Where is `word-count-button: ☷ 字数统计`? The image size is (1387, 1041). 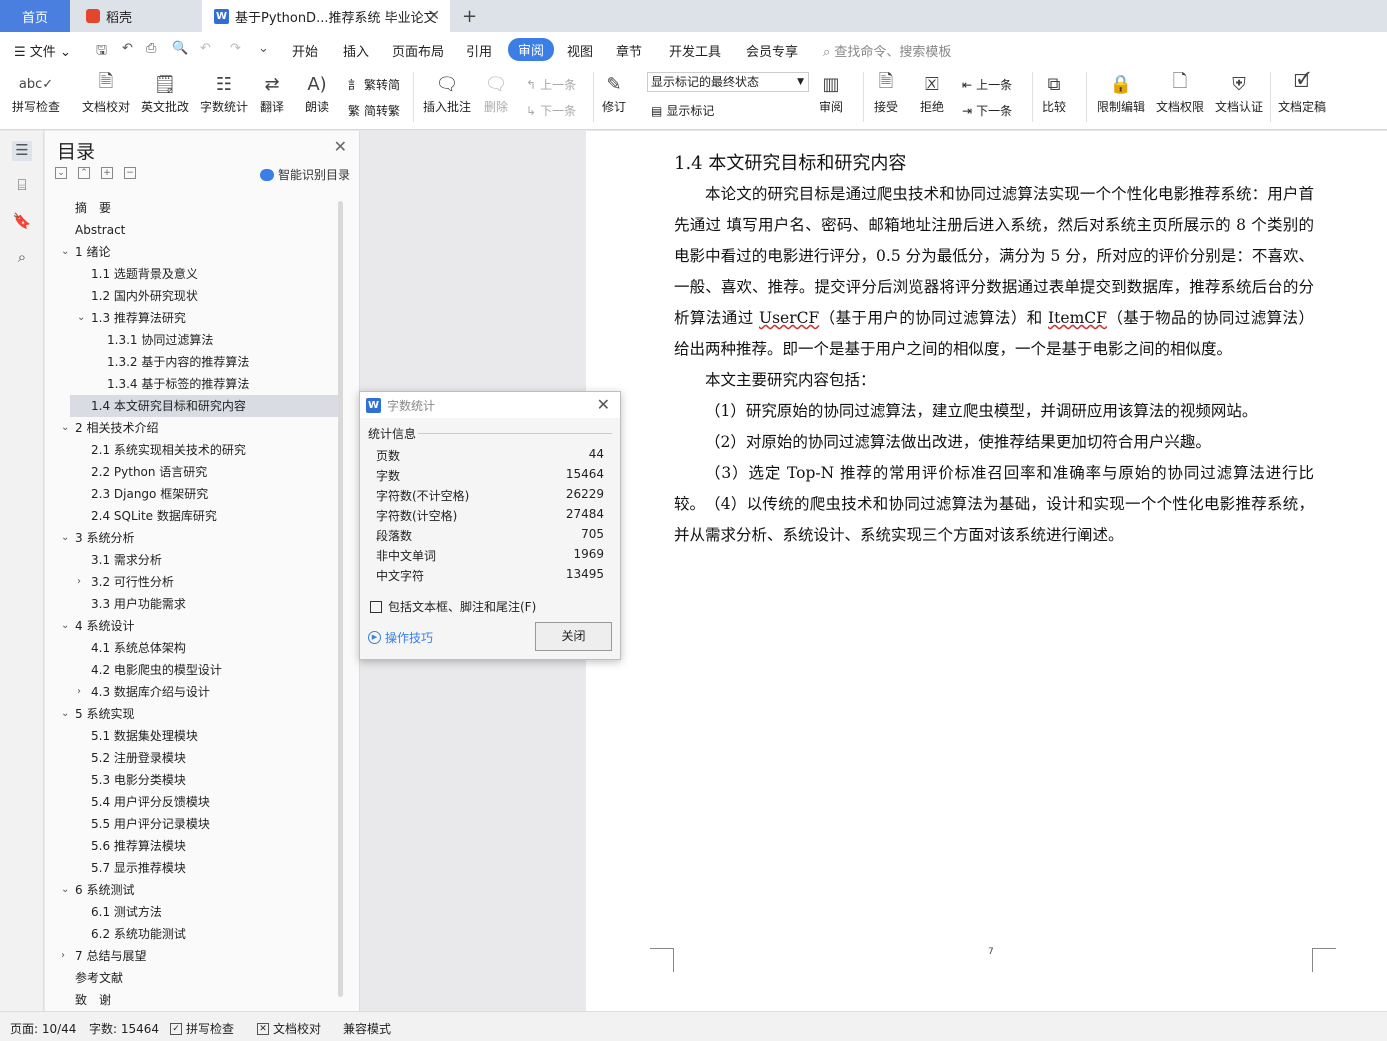
word-count-button: ☷ 字数统计 is located at coordinates (224, 92).